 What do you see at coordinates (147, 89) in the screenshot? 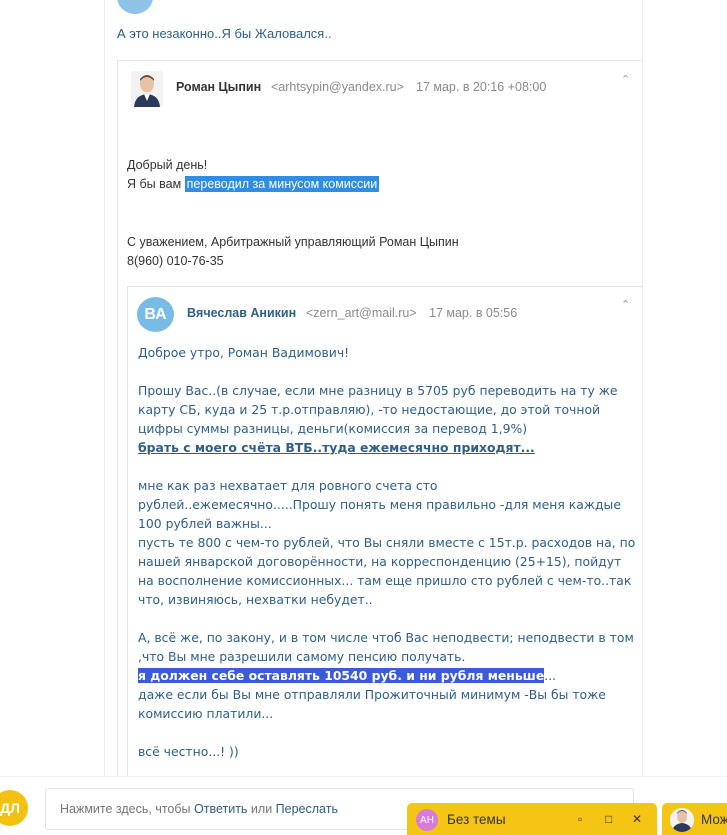
I see `avatar` at bounding box center [147, 89].